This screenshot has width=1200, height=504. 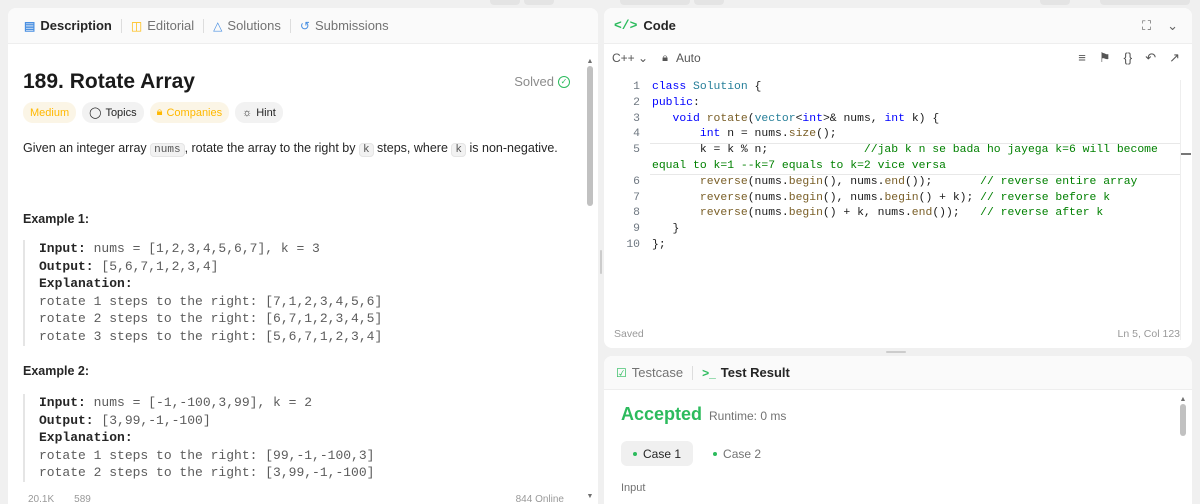 What do you see at coordinates (247, 112) in the screenshot?
I see `lightbulb-icon: ☼` at bounding box center [247, 112].